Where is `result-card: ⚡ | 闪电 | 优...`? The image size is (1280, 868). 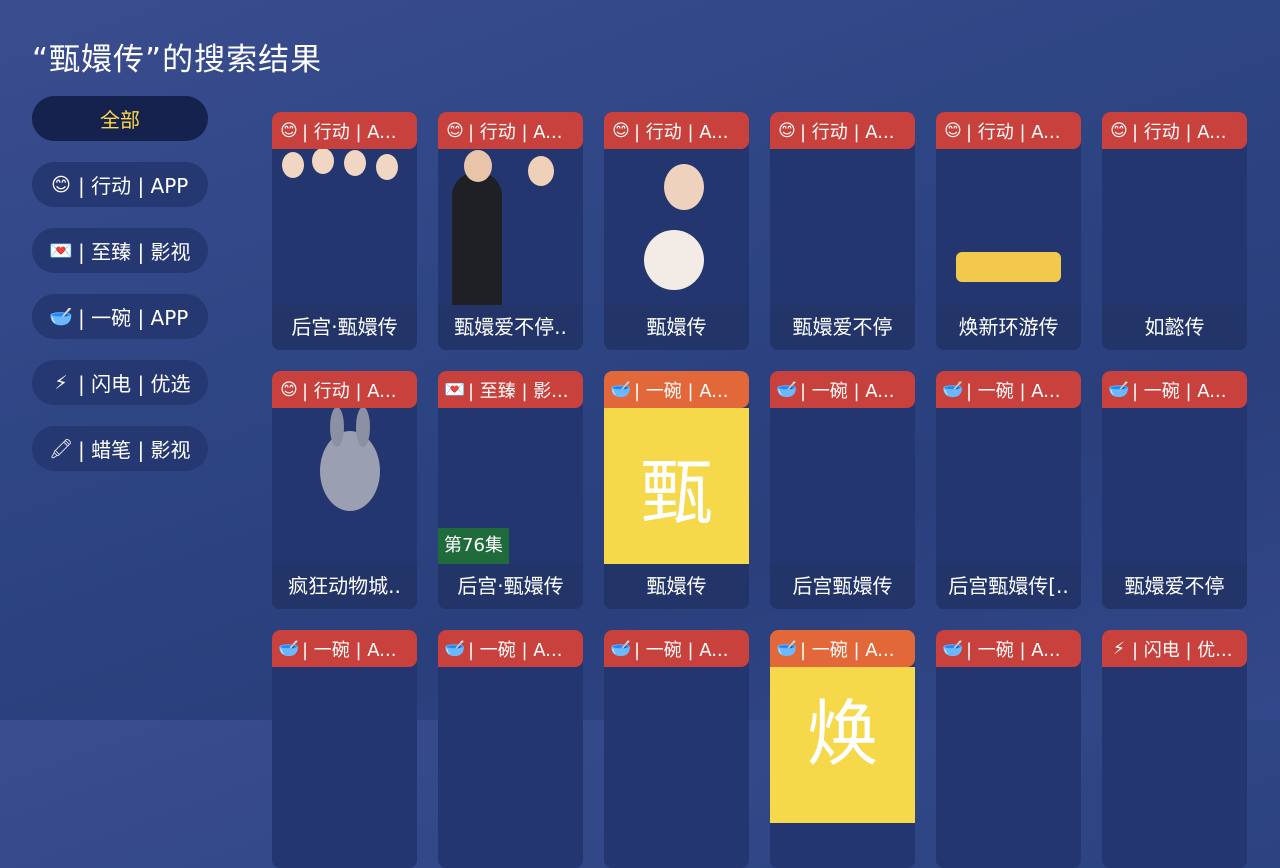 result-card: ⚡ | 闪电 | 优... is located at coordinates (1174, 749).